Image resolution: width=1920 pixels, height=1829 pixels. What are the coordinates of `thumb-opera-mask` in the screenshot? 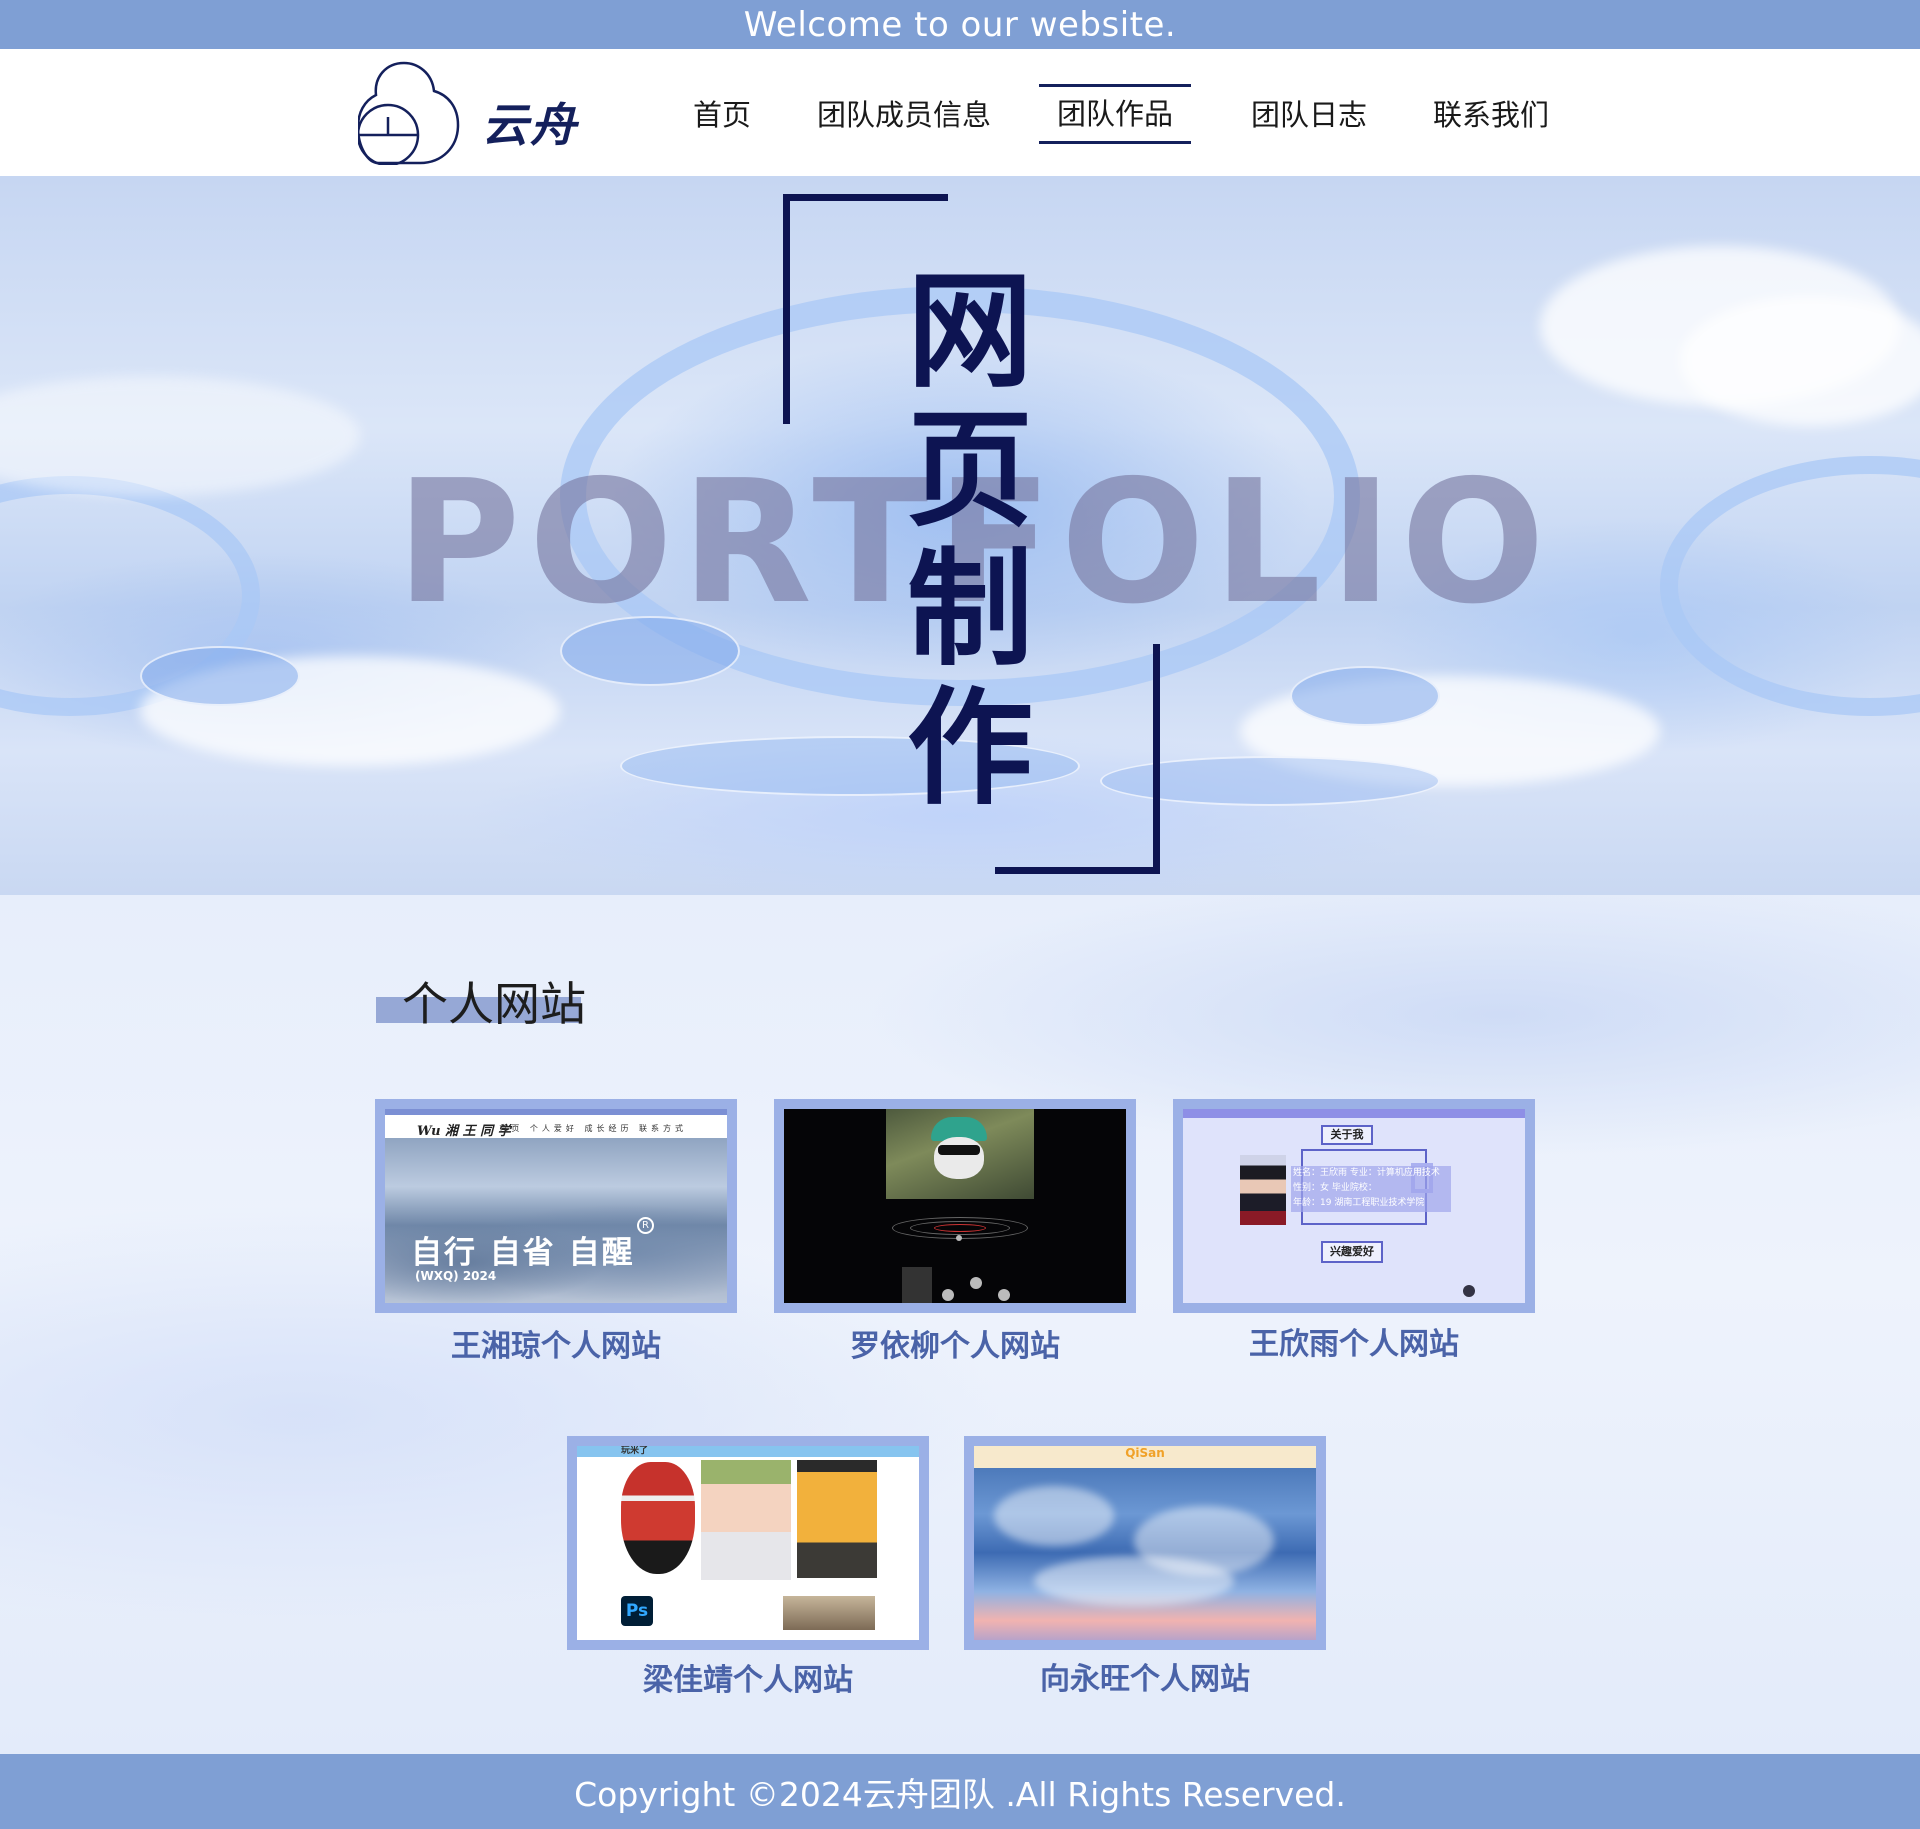 It's located at (658, 1518).